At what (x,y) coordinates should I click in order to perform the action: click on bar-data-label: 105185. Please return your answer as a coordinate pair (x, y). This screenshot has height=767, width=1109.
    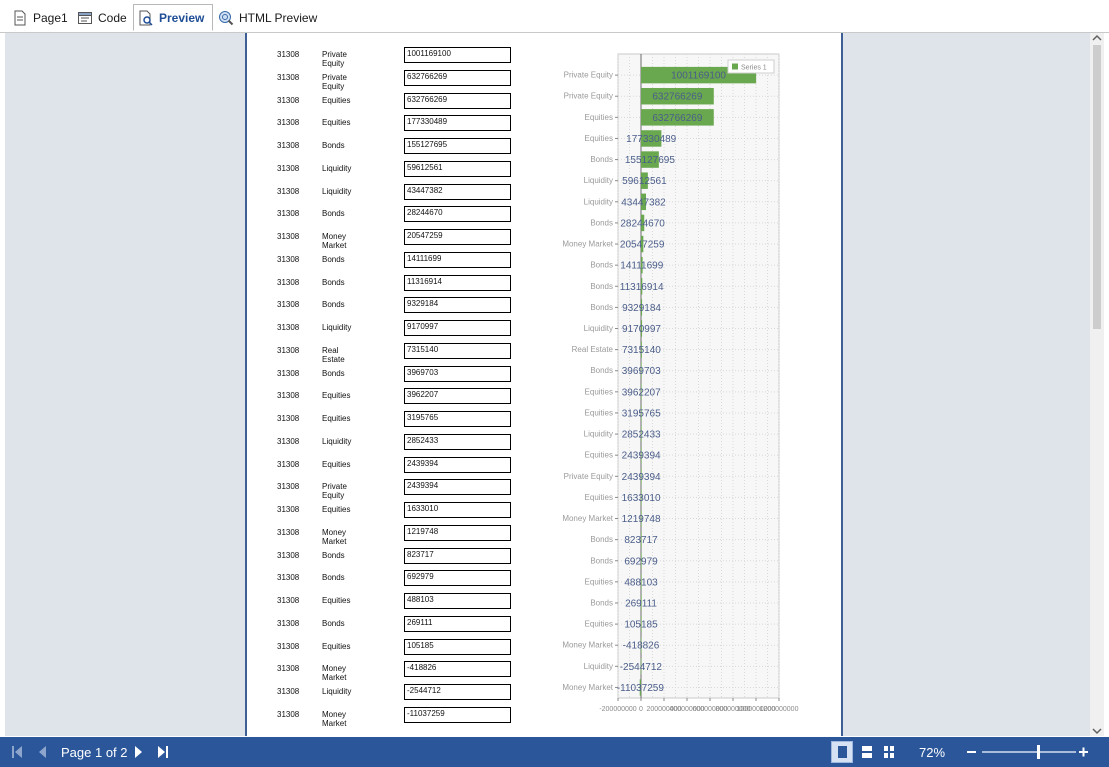
    Looking at the image, I should click on (641, 625).